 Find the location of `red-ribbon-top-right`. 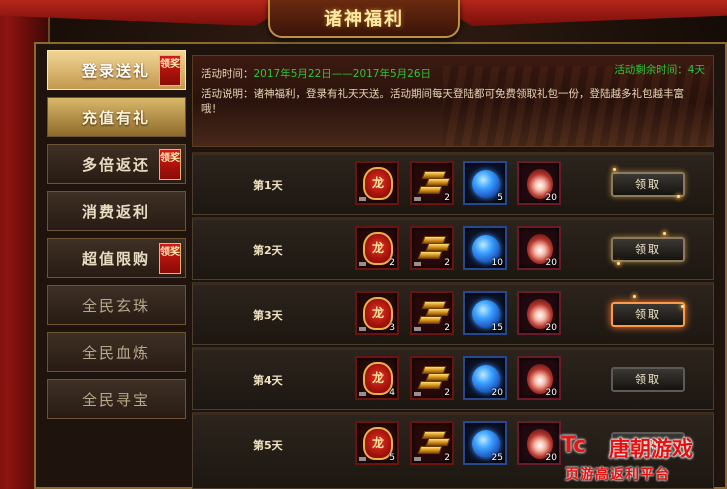

red-ribbon-top-right is located at coordinates (577, 13).